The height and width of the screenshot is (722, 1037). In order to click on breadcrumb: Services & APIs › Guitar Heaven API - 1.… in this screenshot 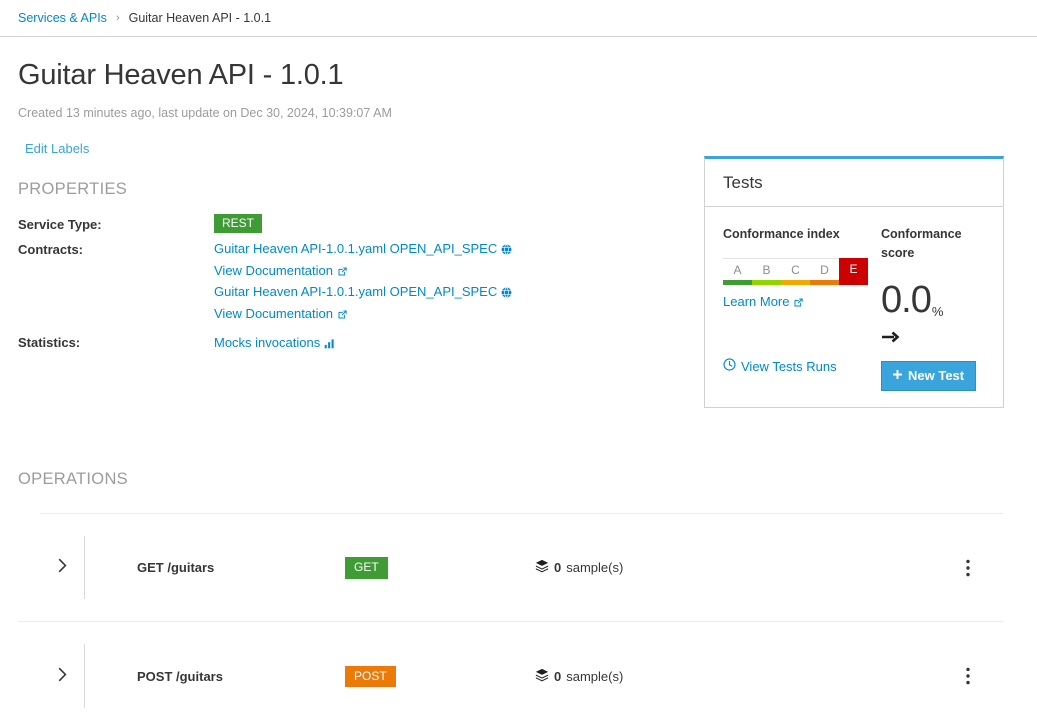, I will do `click(518, 18)`.